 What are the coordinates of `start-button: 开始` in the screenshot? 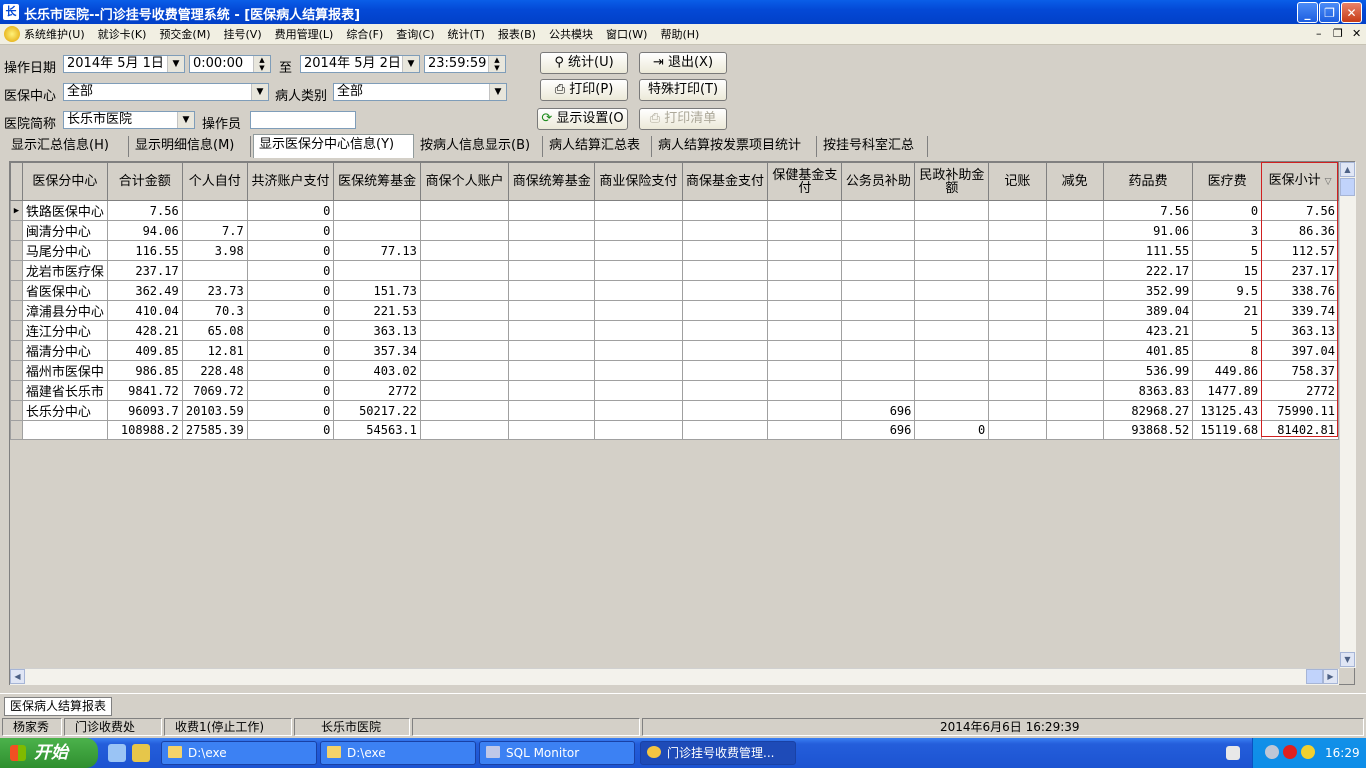 It's located at (49, 753).